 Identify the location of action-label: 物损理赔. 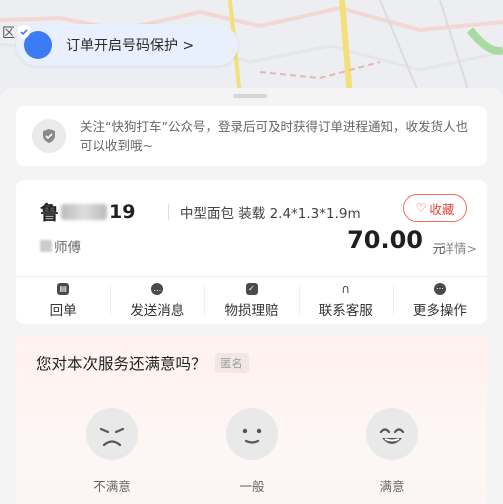
(251, 310).